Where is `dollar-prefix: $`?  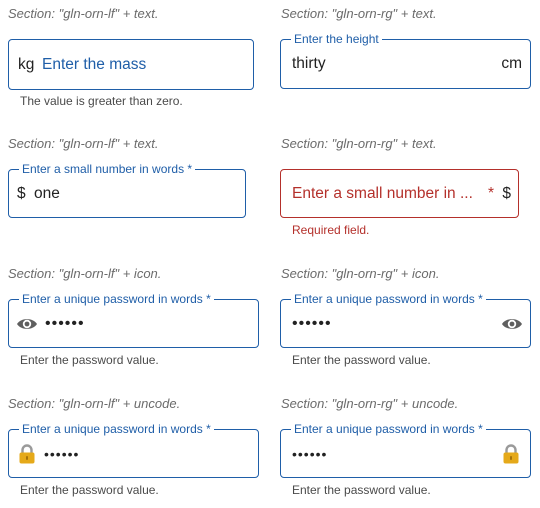
dollar-prefix: $ is located at coordinates (21, 193).